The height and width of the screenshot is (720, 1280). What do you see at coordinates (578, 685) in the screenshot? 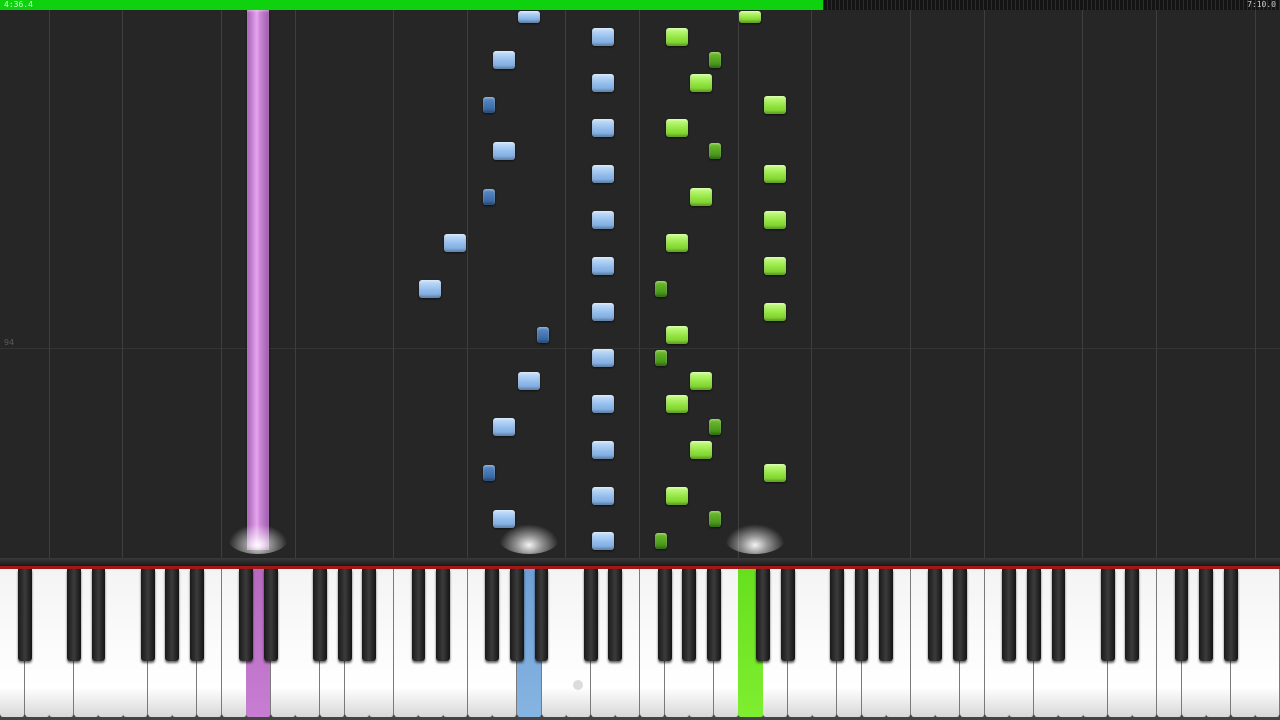
I see `middle-c-marker` at bounding box center [578, 685].